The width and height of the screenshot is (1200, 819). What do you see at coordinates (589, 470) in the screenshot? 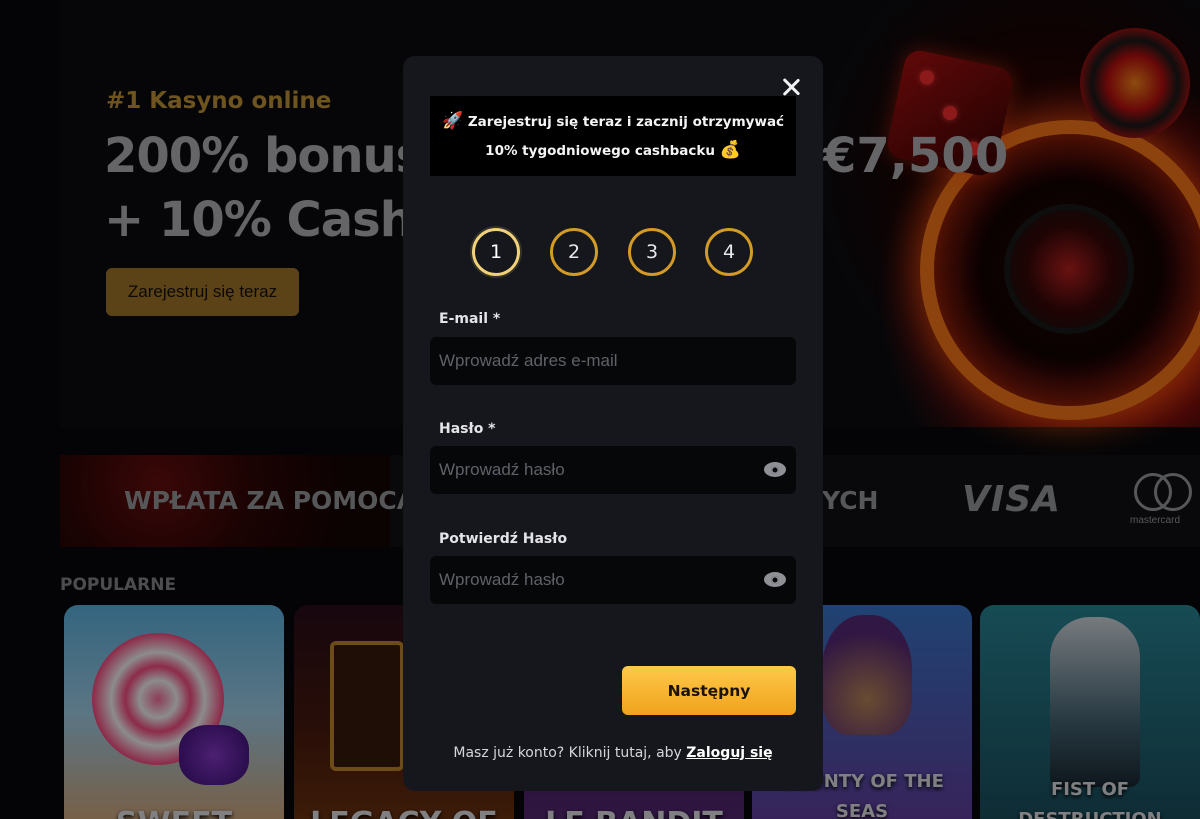
I see `password-field` at bounding box center [589, 470].